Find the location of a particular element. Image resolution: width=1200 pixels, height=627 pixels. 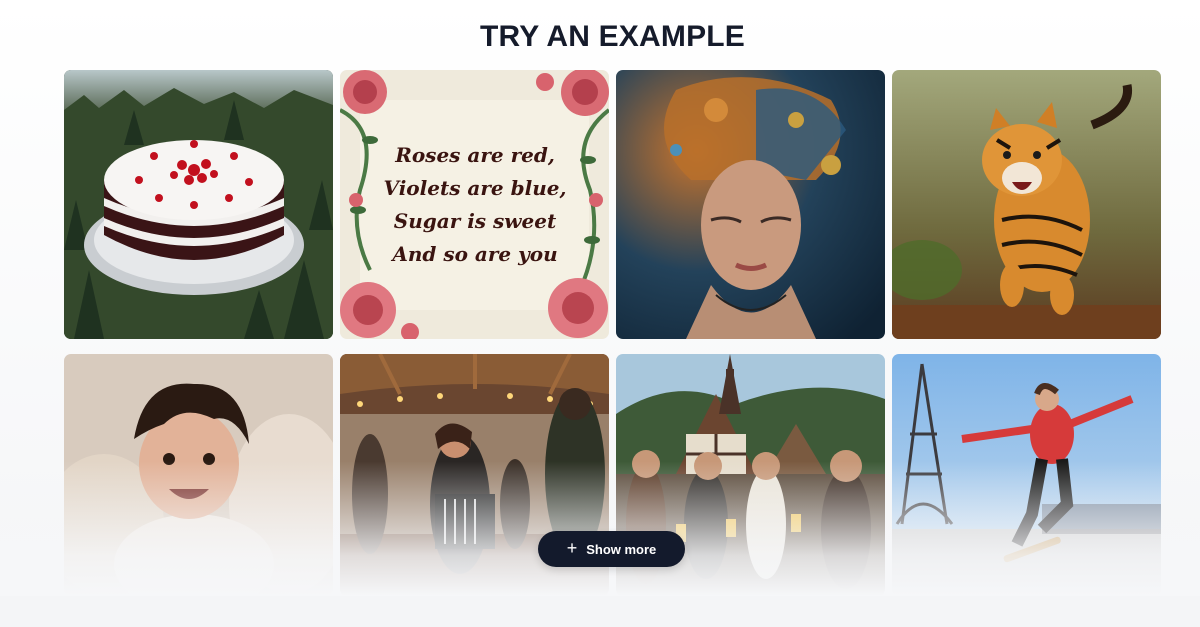

example-tile-baby is located at coordinates (198, 475).